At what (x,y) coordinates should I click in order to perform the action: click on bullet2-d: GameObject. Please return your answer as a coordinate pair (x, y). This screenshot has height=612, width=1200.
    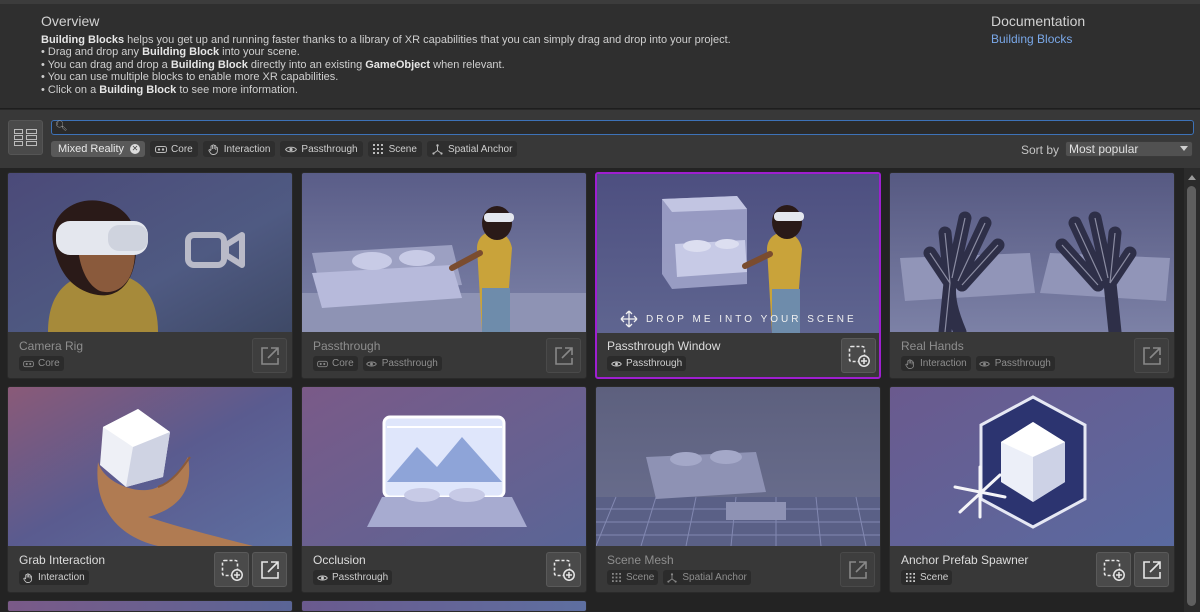
    Looking at the image, I should click on (398, 64).